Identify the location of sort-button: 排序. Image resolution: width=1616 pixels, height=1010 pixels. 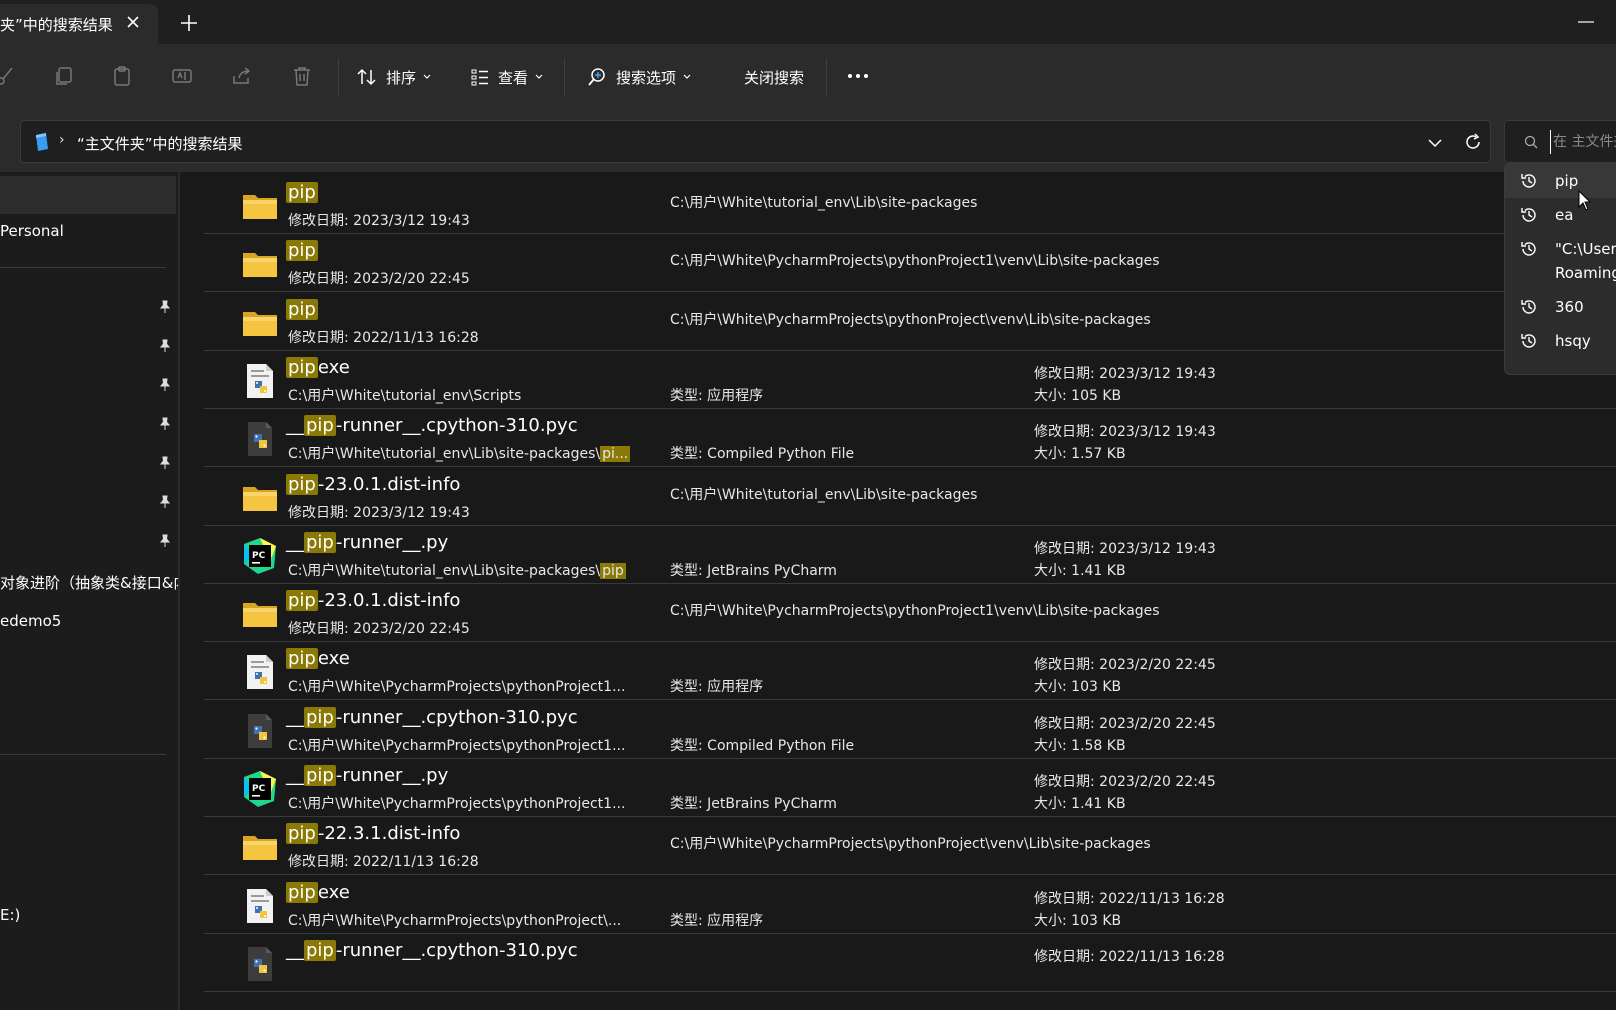
(394, 77).